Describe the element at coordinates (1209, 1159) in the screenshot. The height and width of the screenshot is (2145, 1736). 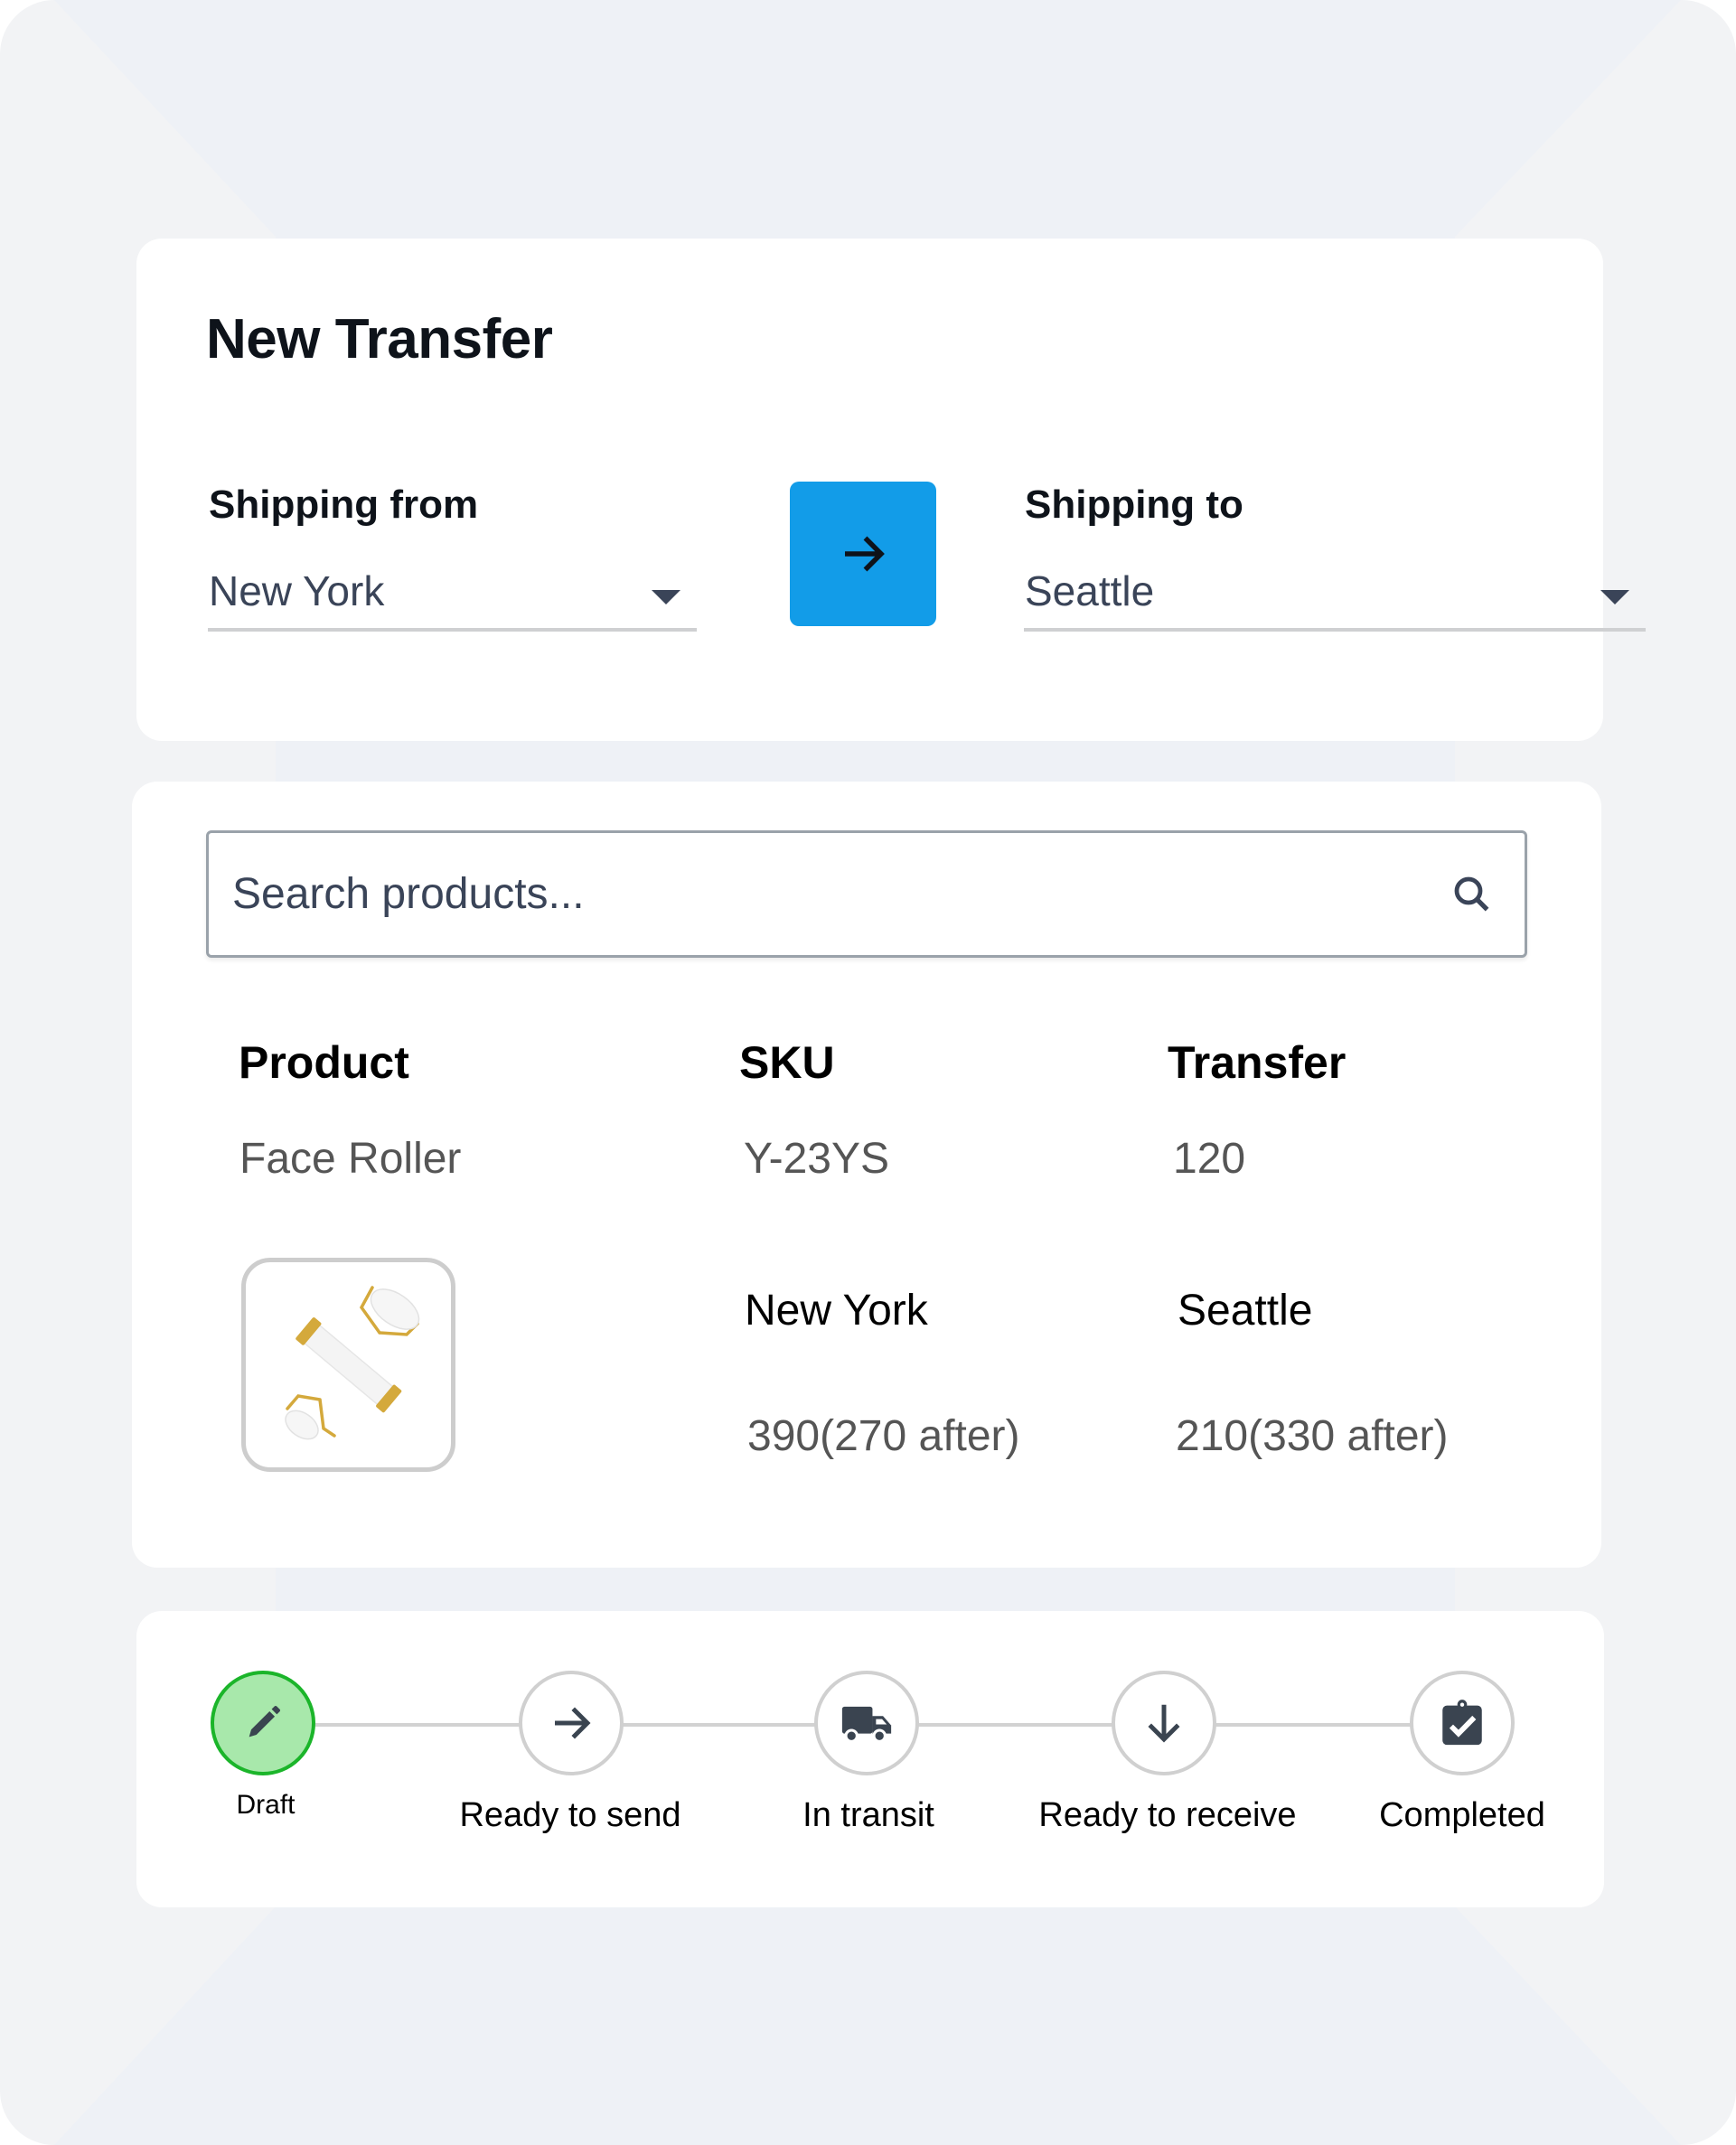
I see `transfer-quantity: 120` at that location.